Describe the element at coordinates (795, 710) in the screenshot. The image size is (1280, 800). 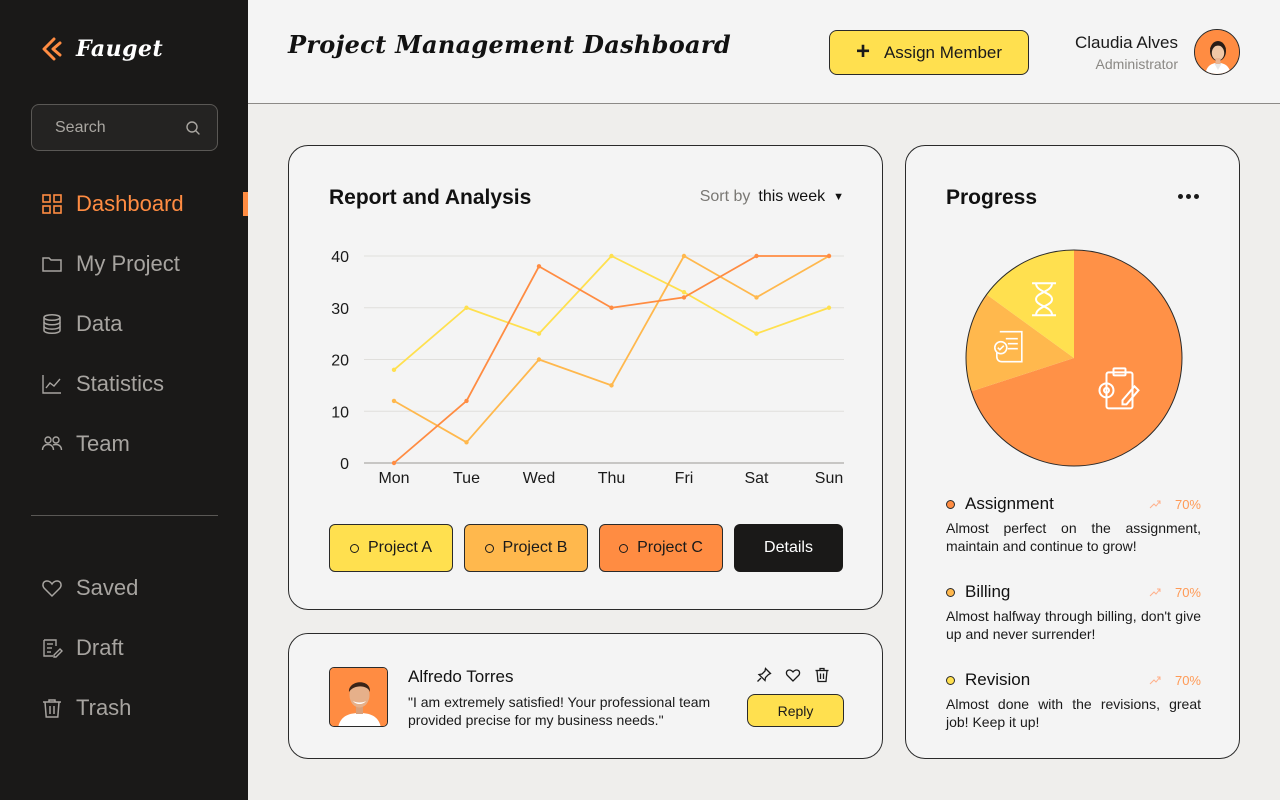
I see `reply-button: Reply` at that location.